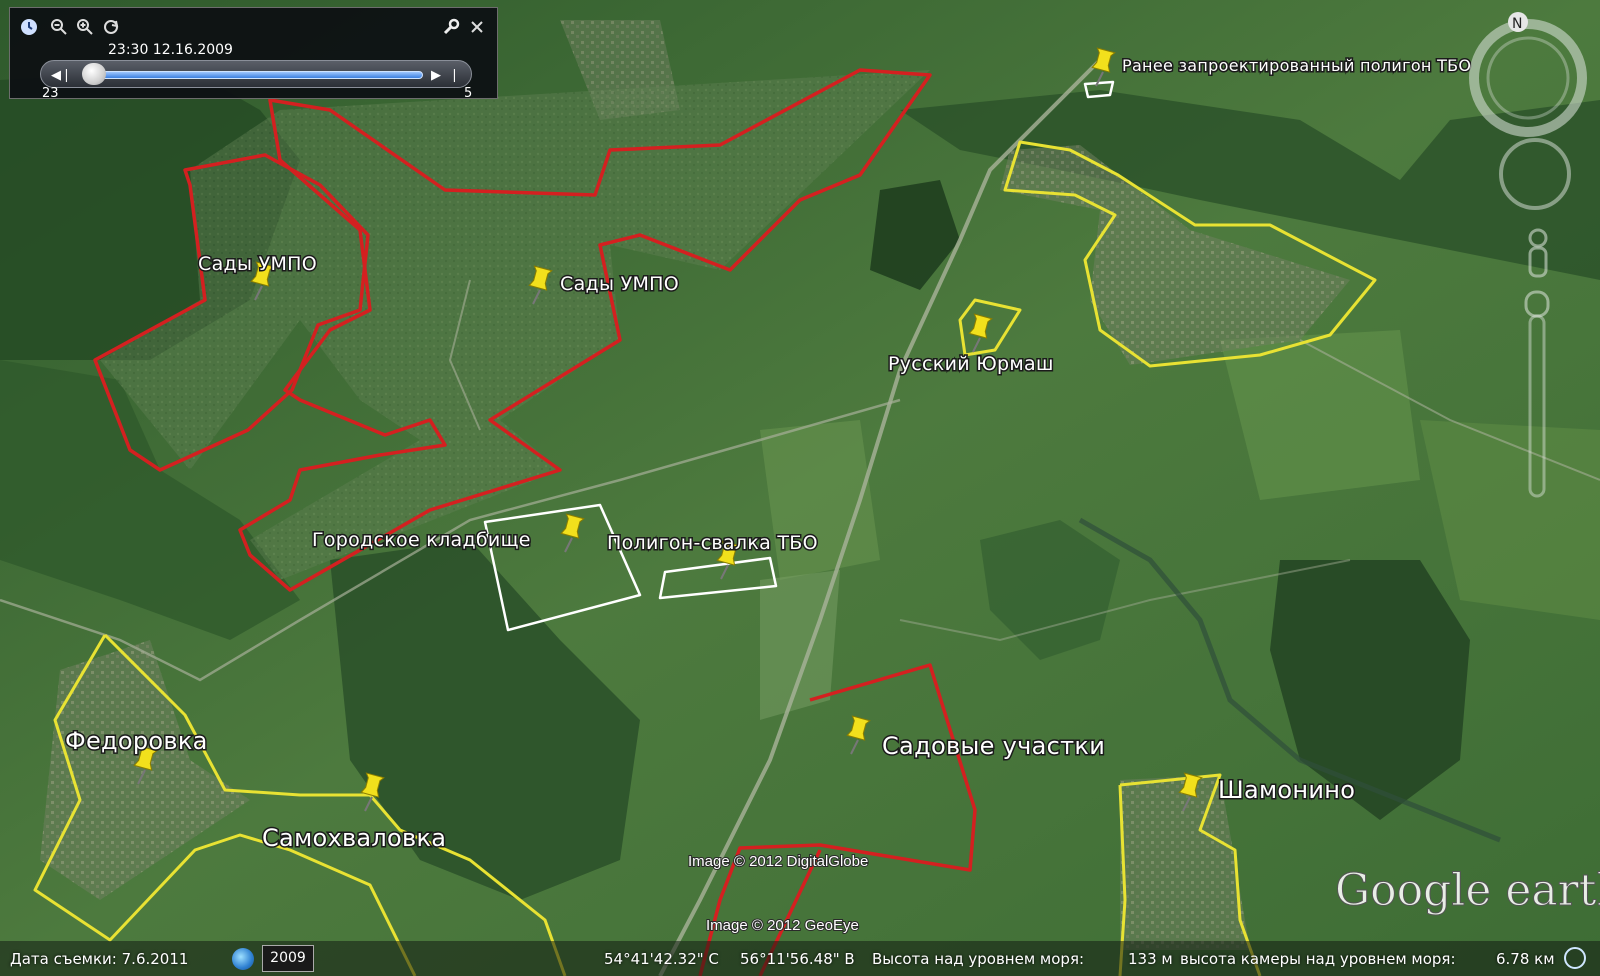 The height and width of the screenshot is (976, 1600). I want to click on status-globe-icon, so click(1575, 958).